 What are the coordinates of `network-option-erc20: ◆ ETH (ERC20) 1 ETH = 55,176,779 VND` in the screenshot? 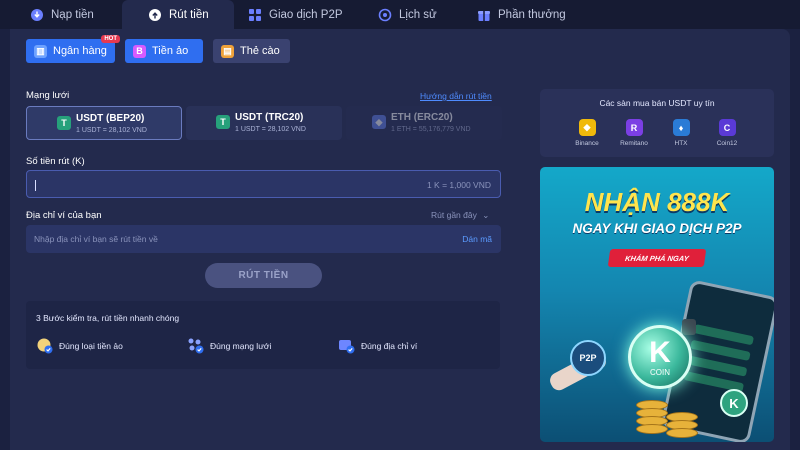 It's located at (424, 123).